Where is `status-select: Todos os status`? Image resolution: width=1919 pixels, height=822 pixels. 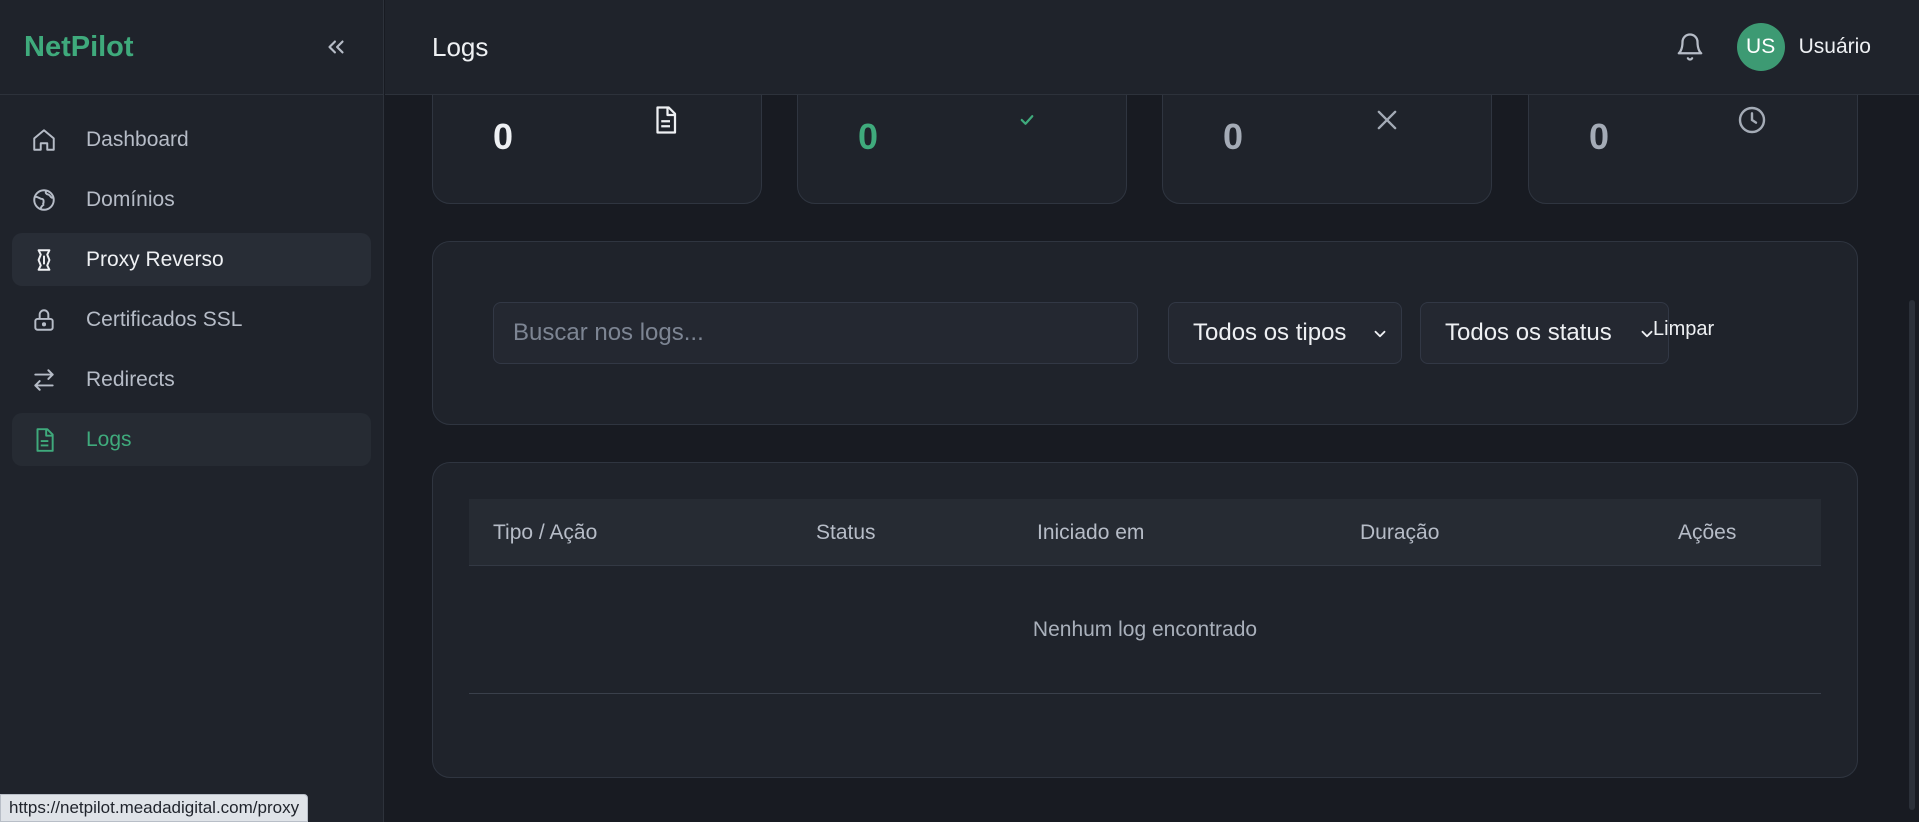 status-select: Todos os status is located at coordinates (1544, 333).